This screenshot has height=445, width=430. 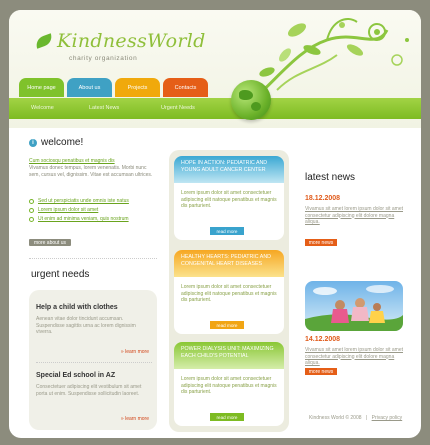 What do you see at coordinates (335, 418) in the screenshot?
I see `copyright: Kindness World © 2008` at bounding box center [335, 418].